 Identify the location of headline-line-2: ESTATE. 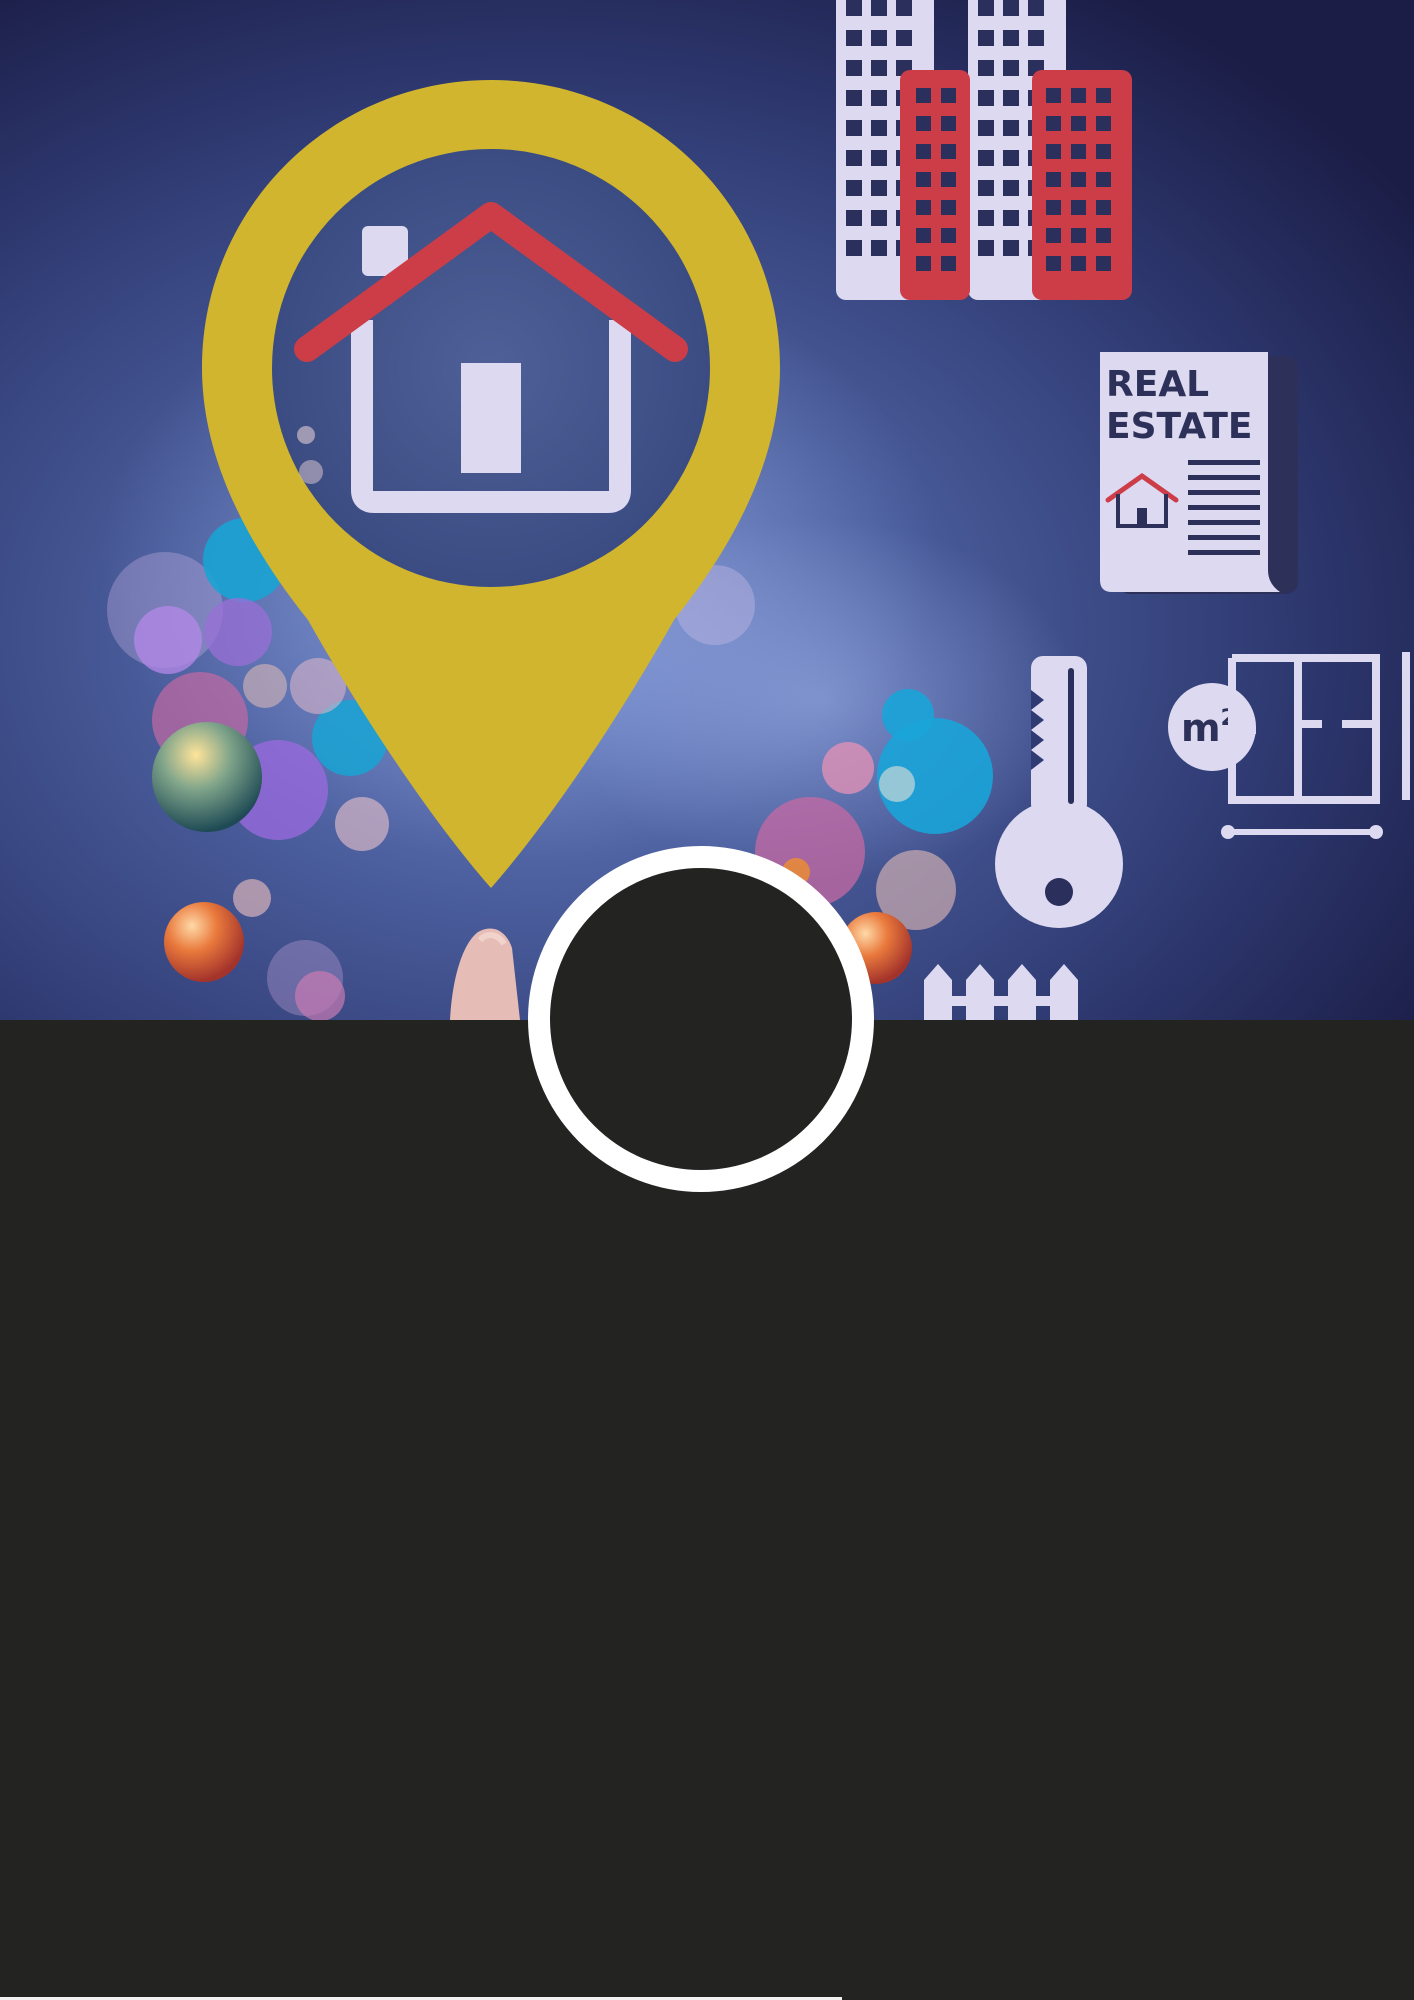
(1179, 426).